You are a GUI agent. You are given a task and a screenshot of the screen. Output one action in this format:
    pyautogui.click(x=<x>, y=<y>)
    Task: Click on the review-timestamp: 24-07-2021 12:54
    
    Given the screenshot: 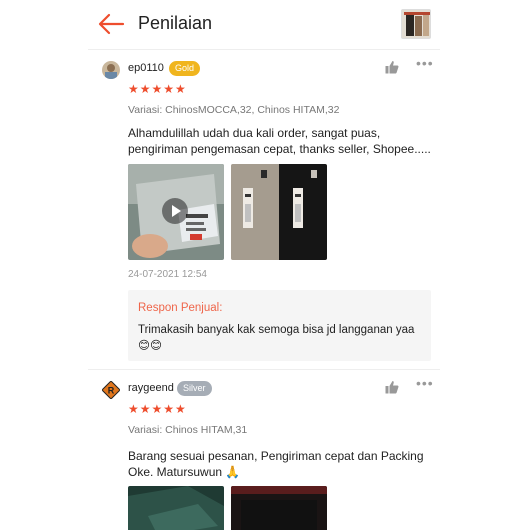 What is the action you would take?
    pyautogui.click(x=167, y=274)
    